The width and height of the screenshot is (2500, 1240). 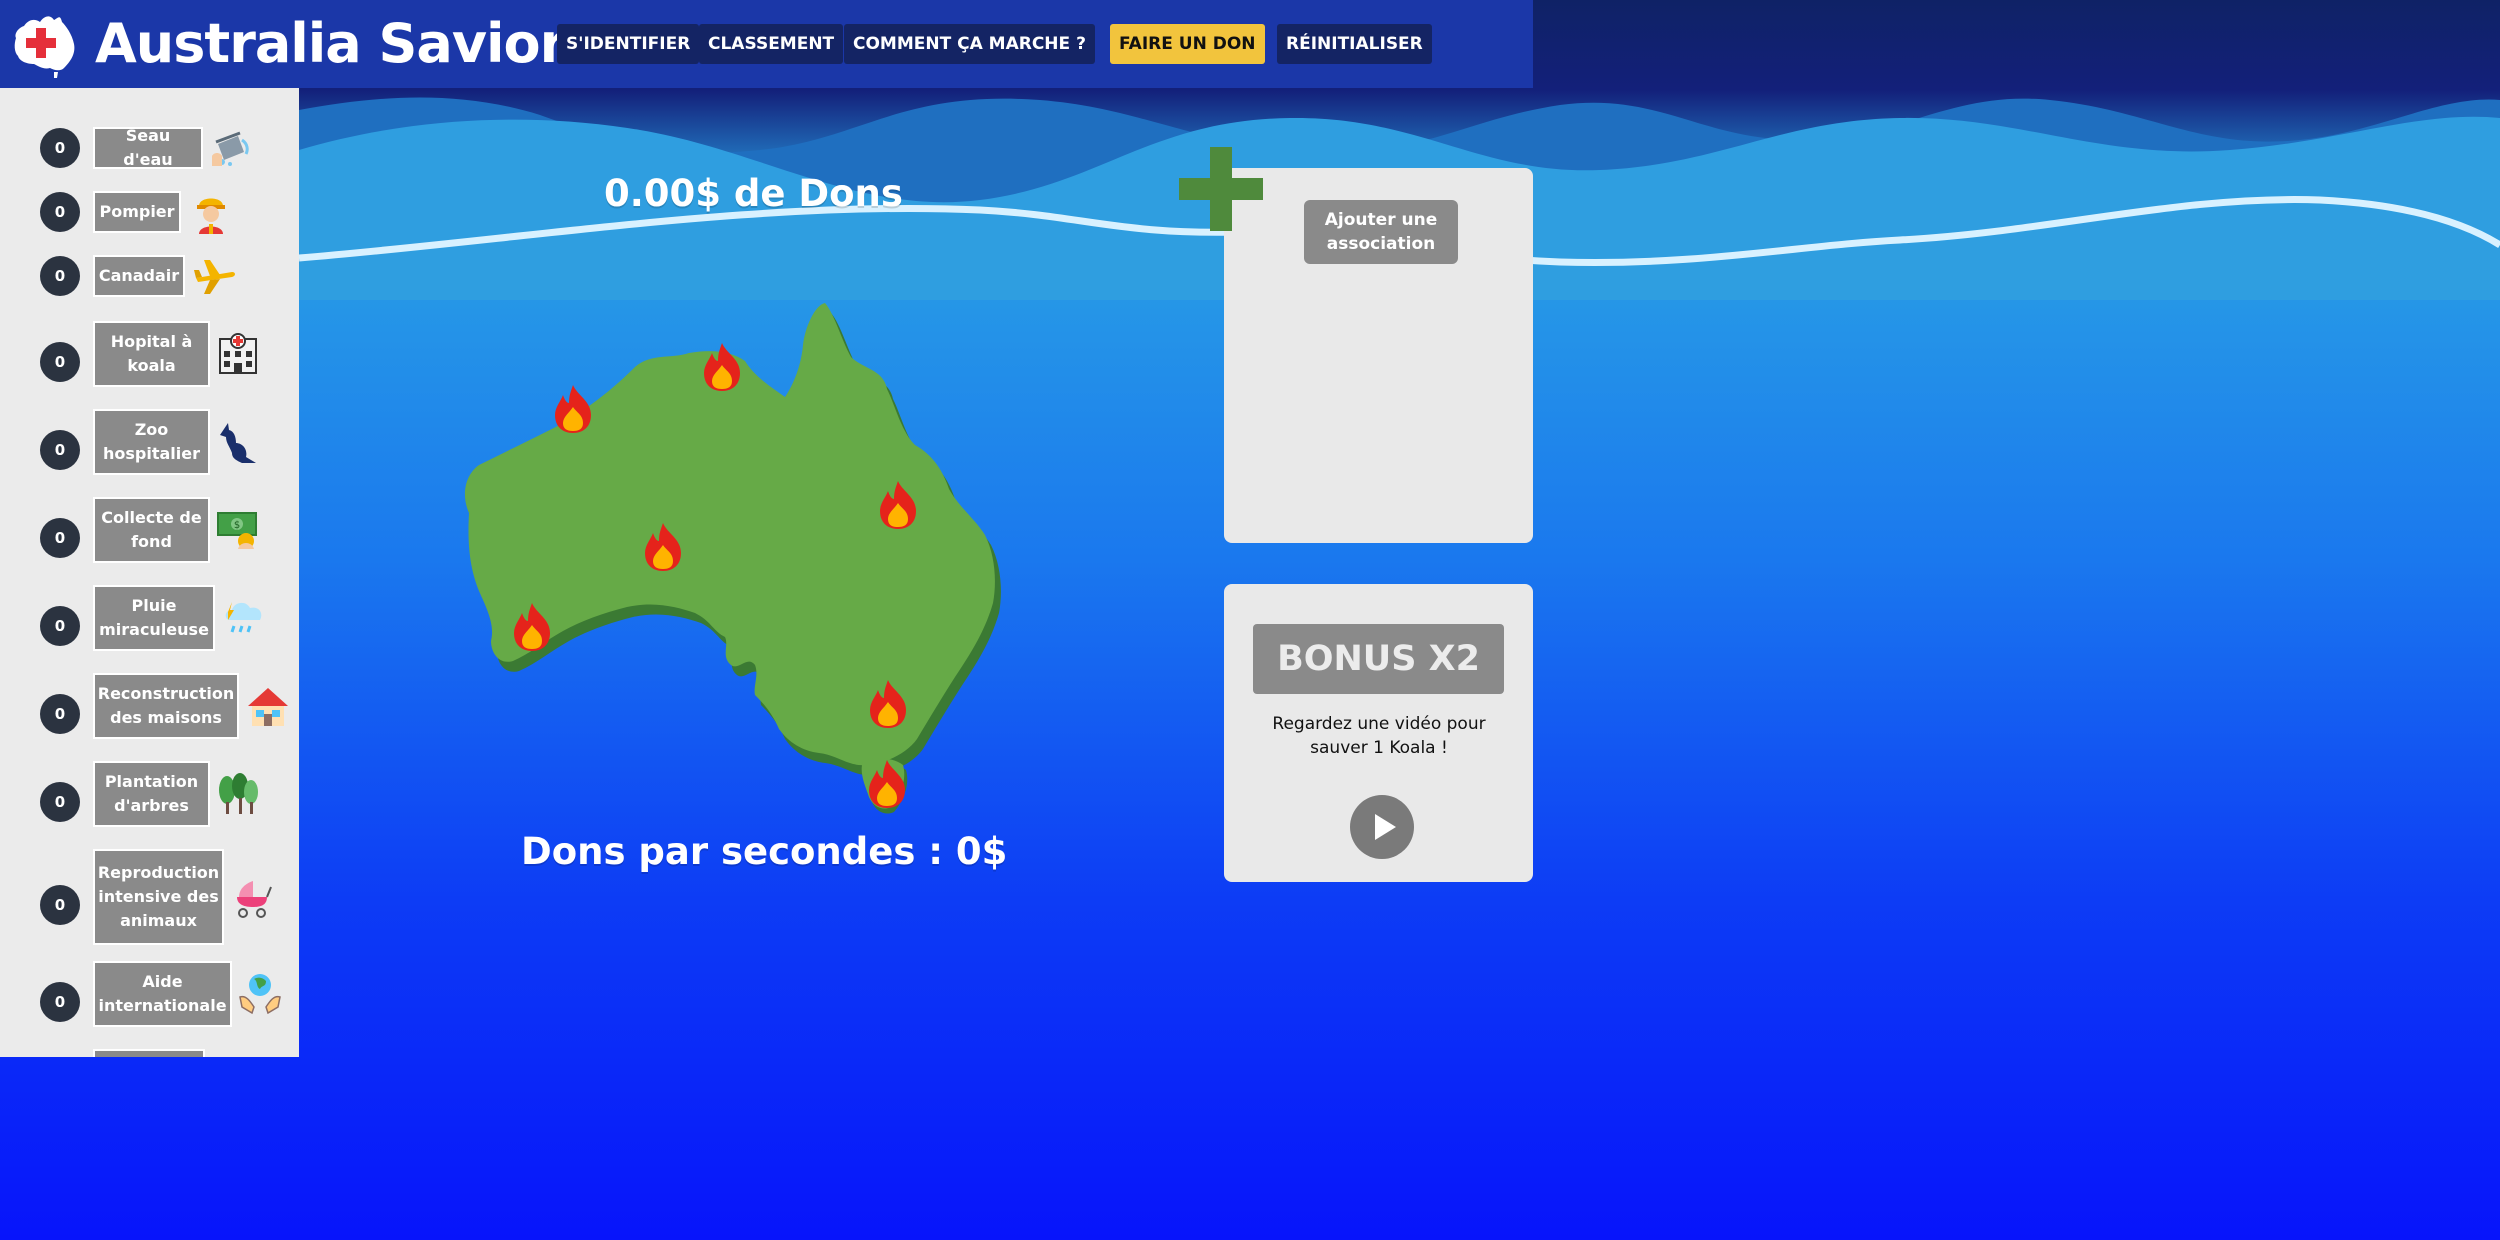 I want to click on donate-button: FAIRE UN DON, so click(x=1187, y=44).